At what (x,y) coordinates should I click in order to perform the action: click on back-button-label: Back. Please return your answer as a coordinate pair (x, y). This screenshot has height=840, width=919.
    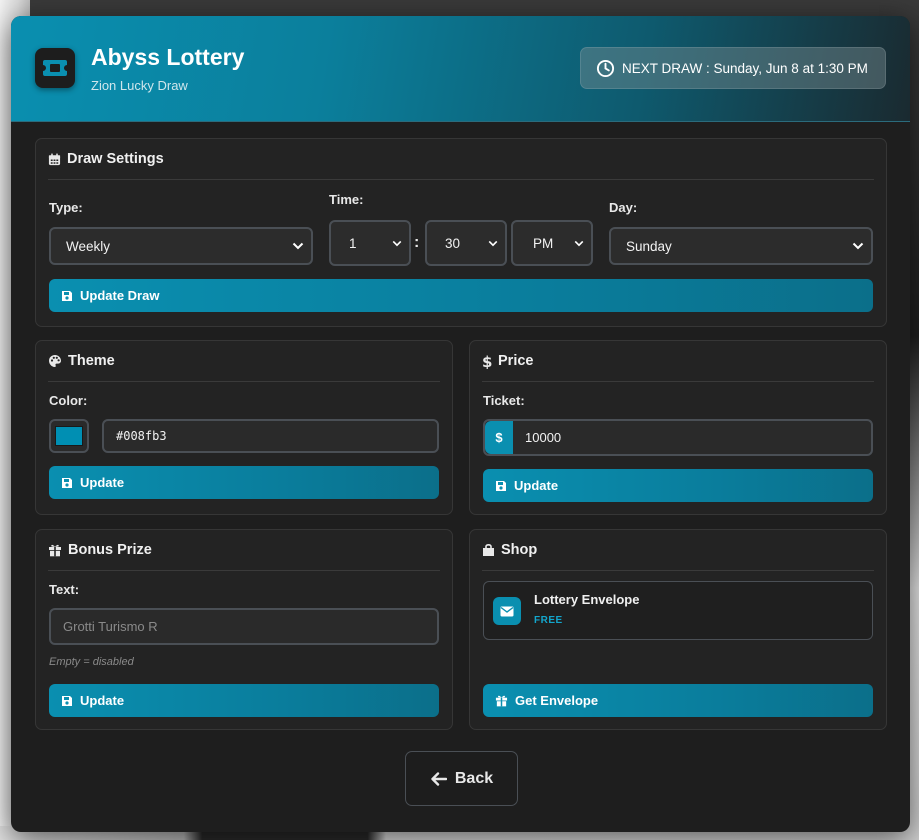
    Looking at the image, I should click on (474, 778).